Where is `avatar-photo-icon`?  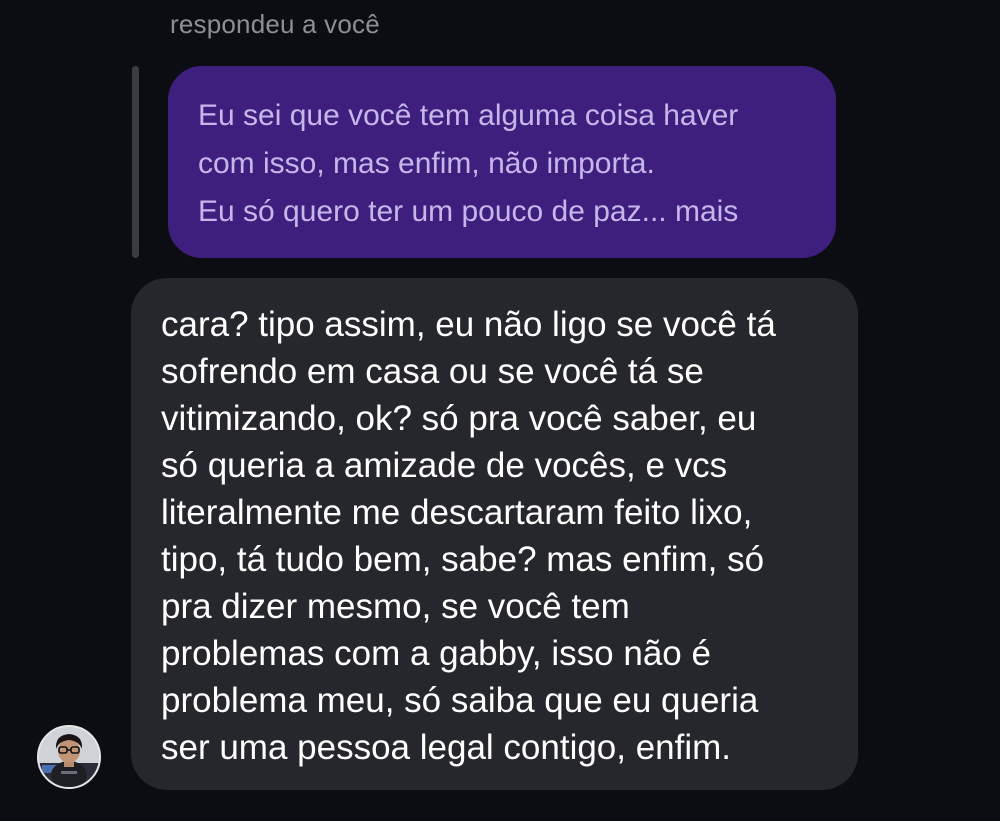
avatar-photo-icon is located at coordinates (69, 757).